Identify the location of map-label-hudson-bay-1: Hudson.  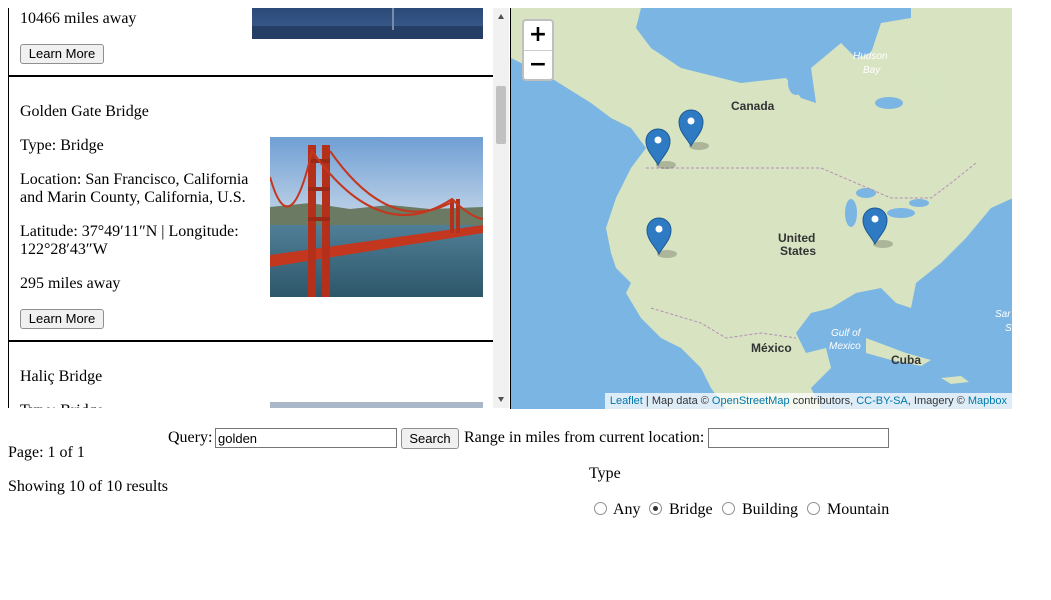
(870, 56).